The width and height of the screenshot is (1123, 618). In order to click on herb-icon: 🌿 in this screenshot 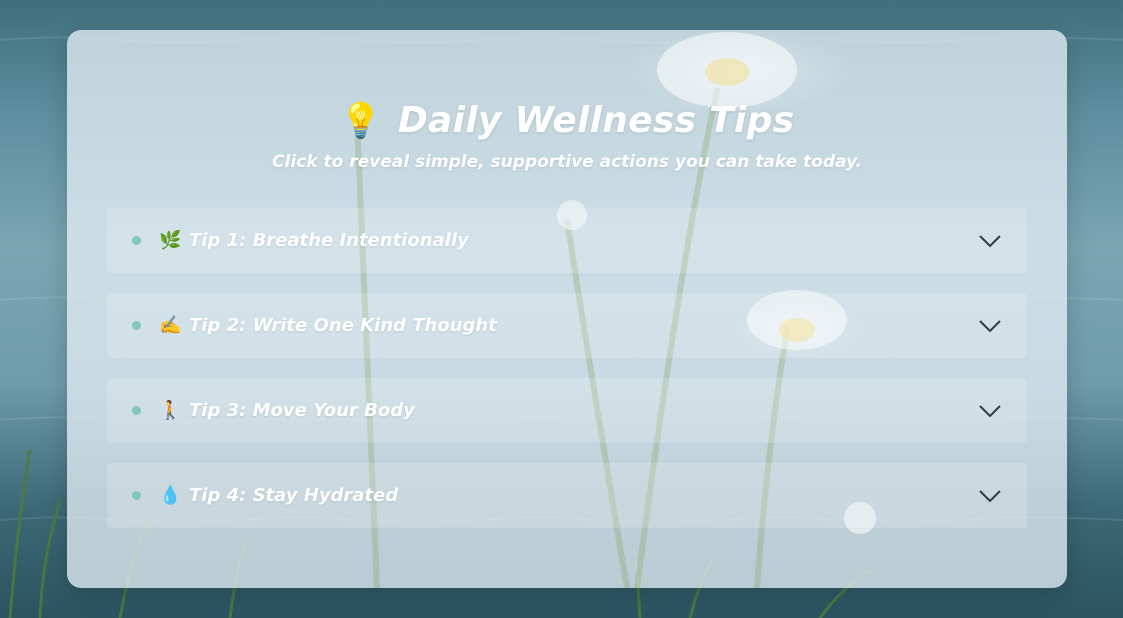, I will do `click(170, 240)`.